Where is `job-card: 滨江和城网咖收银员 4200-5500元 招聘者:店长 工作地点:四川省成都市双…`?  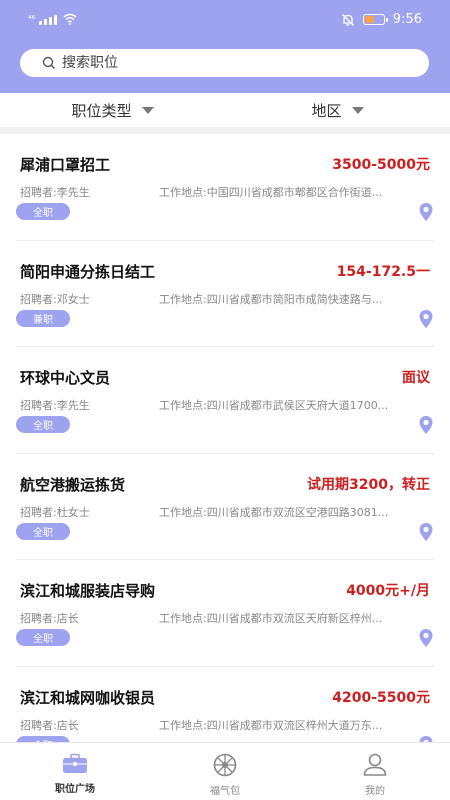 job-card: 滨江和城网咖收银员 4200-5500元 招聘者:店长 工作地点:四川省成都市双… is located at coordinates (225, 705).